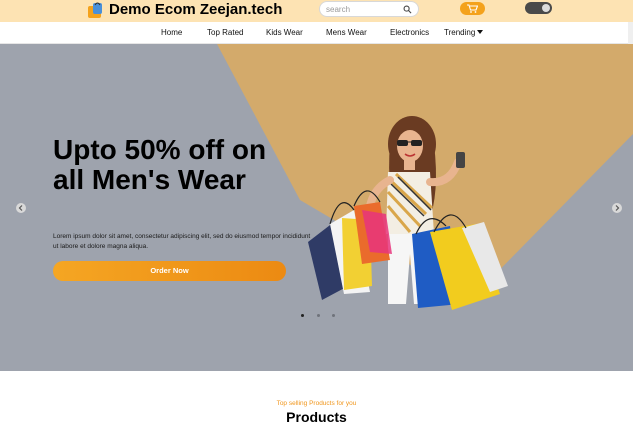  I want to click on nav-item-top-rated: Top Rated, so click(225, 32).